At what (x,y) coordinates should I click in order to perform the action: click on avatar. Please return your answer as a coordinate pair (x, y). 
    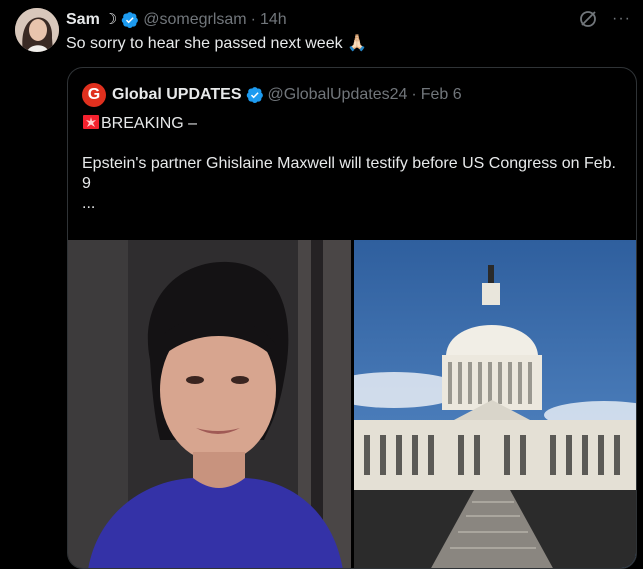
    Looking at the image, I should click on (37, 30).